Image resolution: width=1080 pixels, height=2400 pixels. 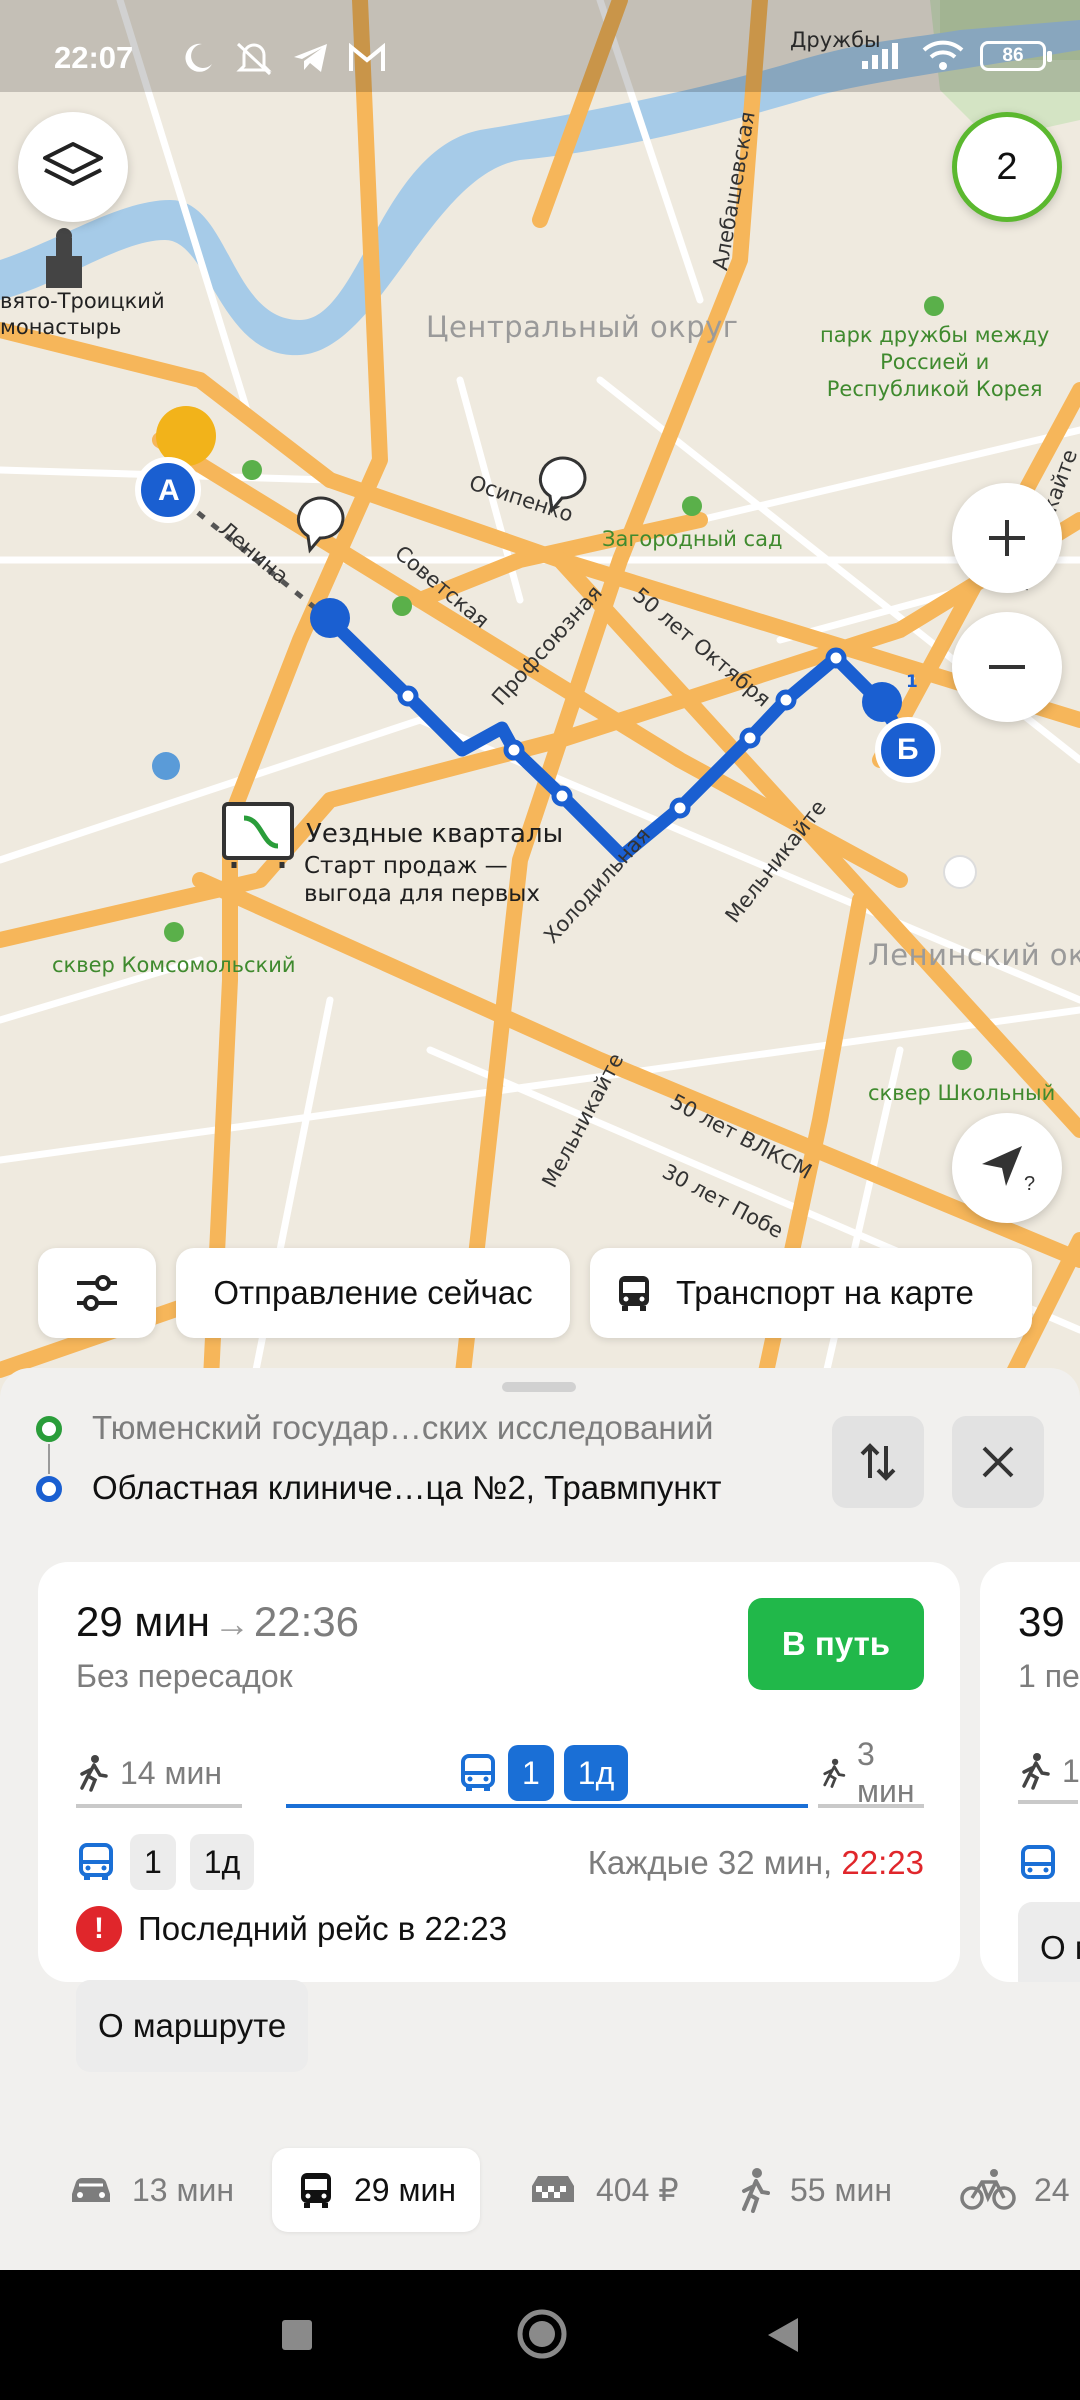 I want to click on layers-button, so click(x=73, y=167).